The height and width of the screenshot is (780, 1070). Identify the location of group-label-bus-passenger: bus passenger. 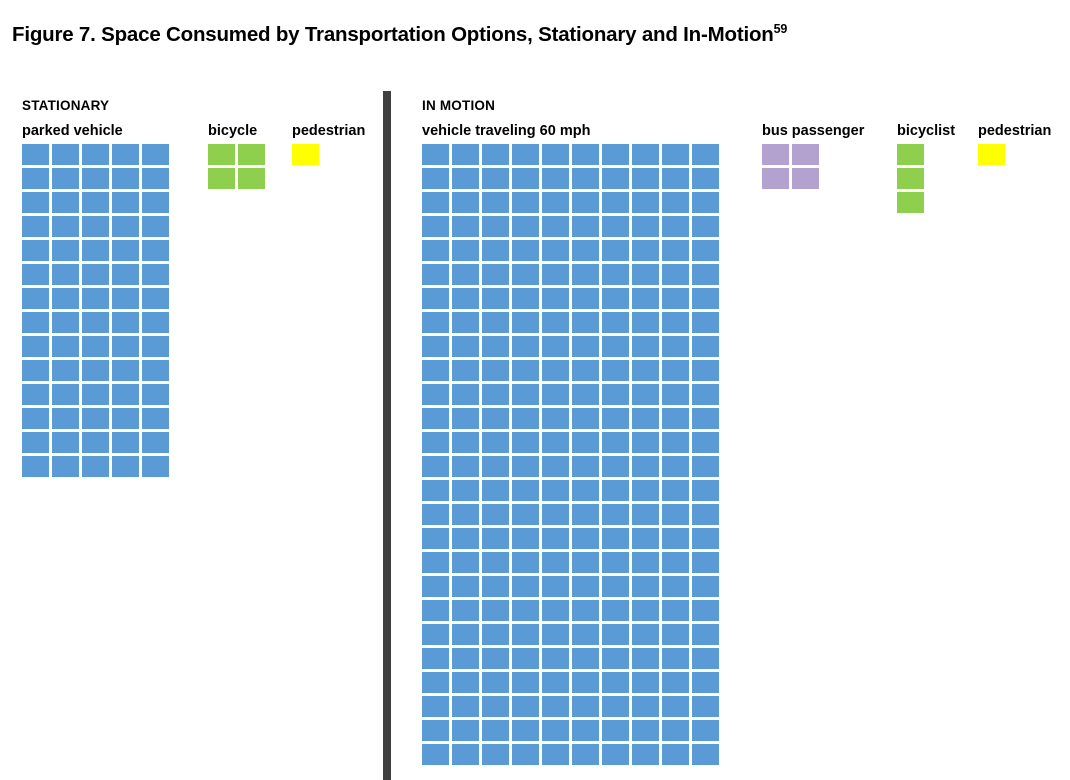
(813, 131).